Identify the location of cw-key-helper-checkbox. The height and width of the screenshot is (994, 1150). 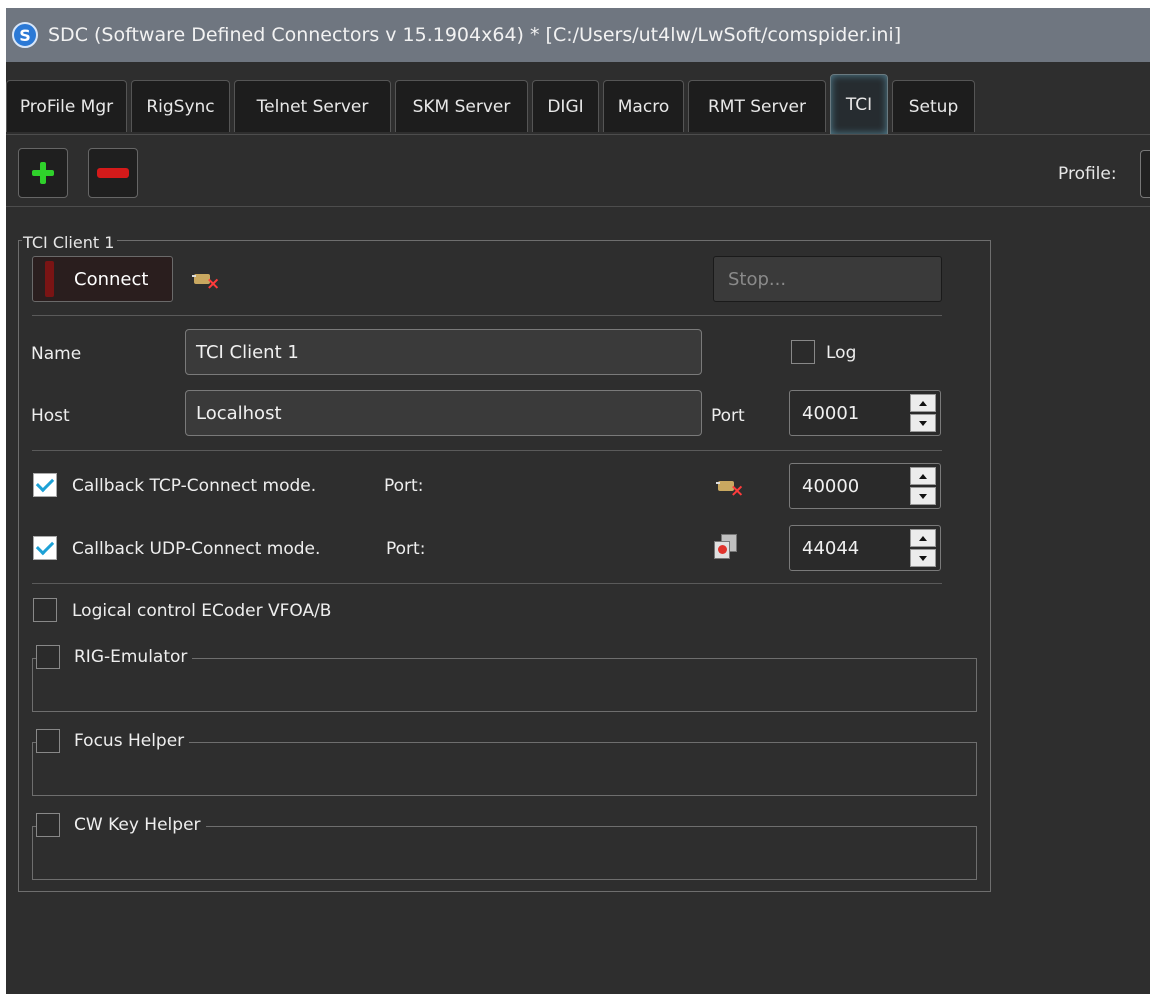
(48, 825).